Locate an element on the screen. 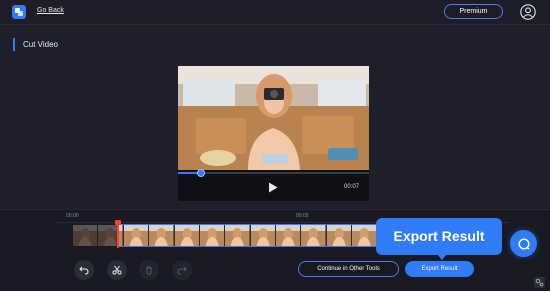  redo-button is located at coordinates (182, 270).